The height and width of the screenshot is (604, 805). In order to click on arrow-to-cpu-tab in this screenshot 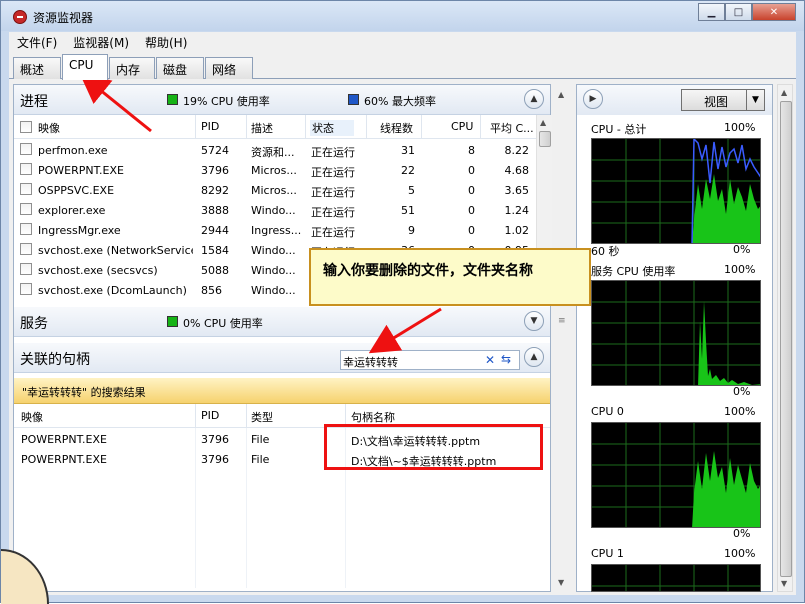, I will do `click(115, 103)`.